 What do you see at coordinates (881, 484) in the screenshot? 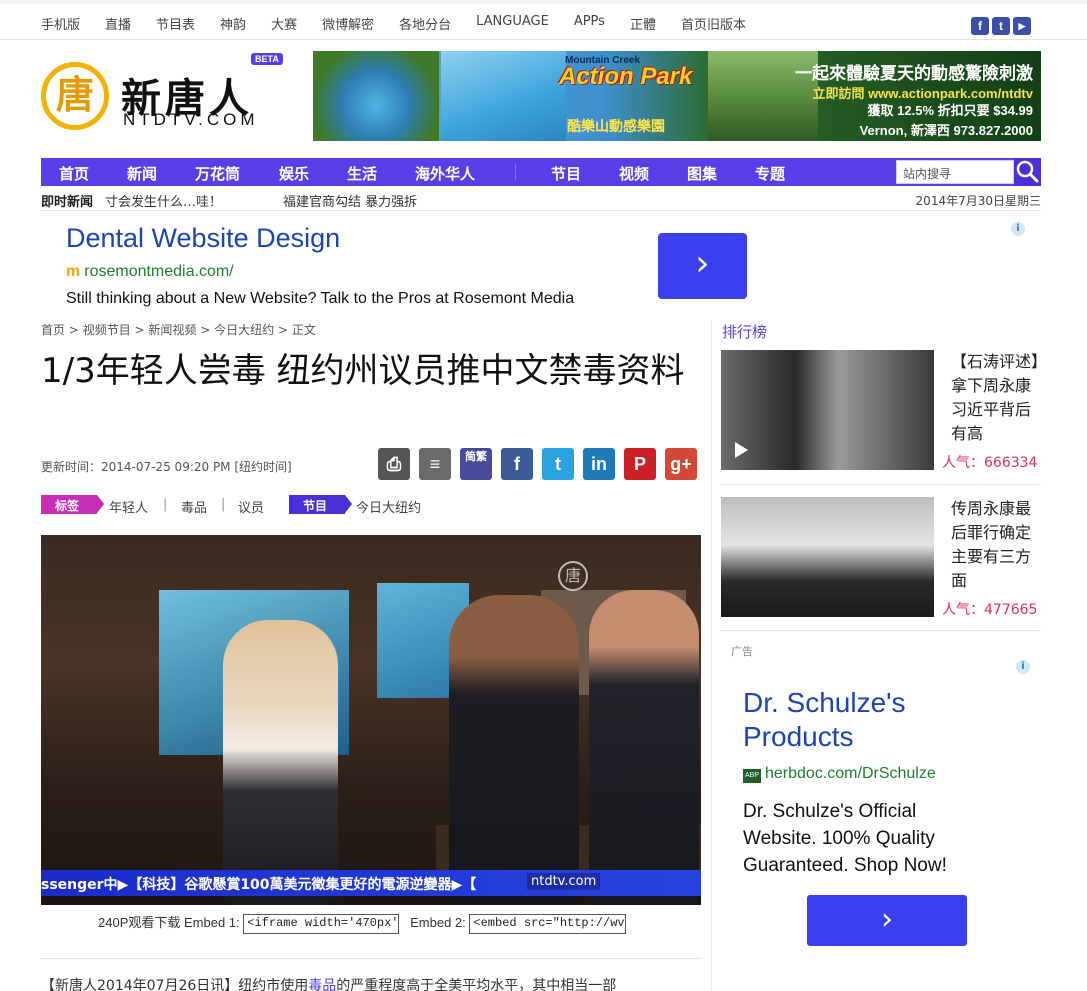
I see `divider` at bounding box center [881, 484].